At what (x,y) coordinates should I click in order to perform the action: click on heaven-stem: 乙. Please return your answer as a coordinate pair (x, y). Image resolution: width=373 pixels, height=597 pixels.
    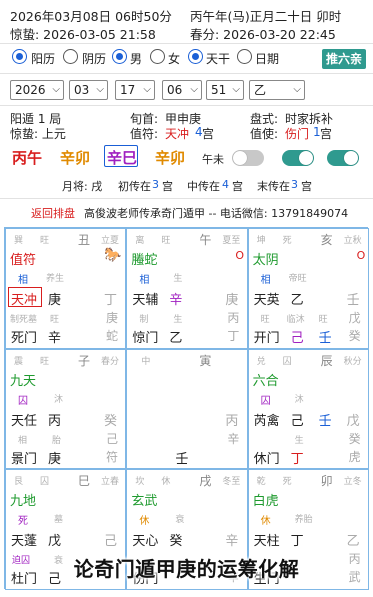
    Looking at the image, I should click on (297, 300).